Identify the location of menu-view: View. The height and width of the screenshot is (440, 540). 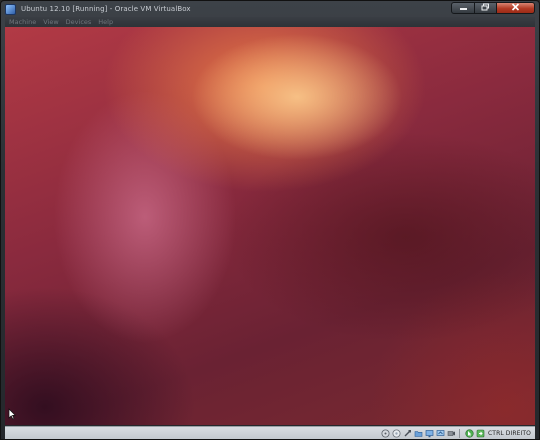
(50, 22).